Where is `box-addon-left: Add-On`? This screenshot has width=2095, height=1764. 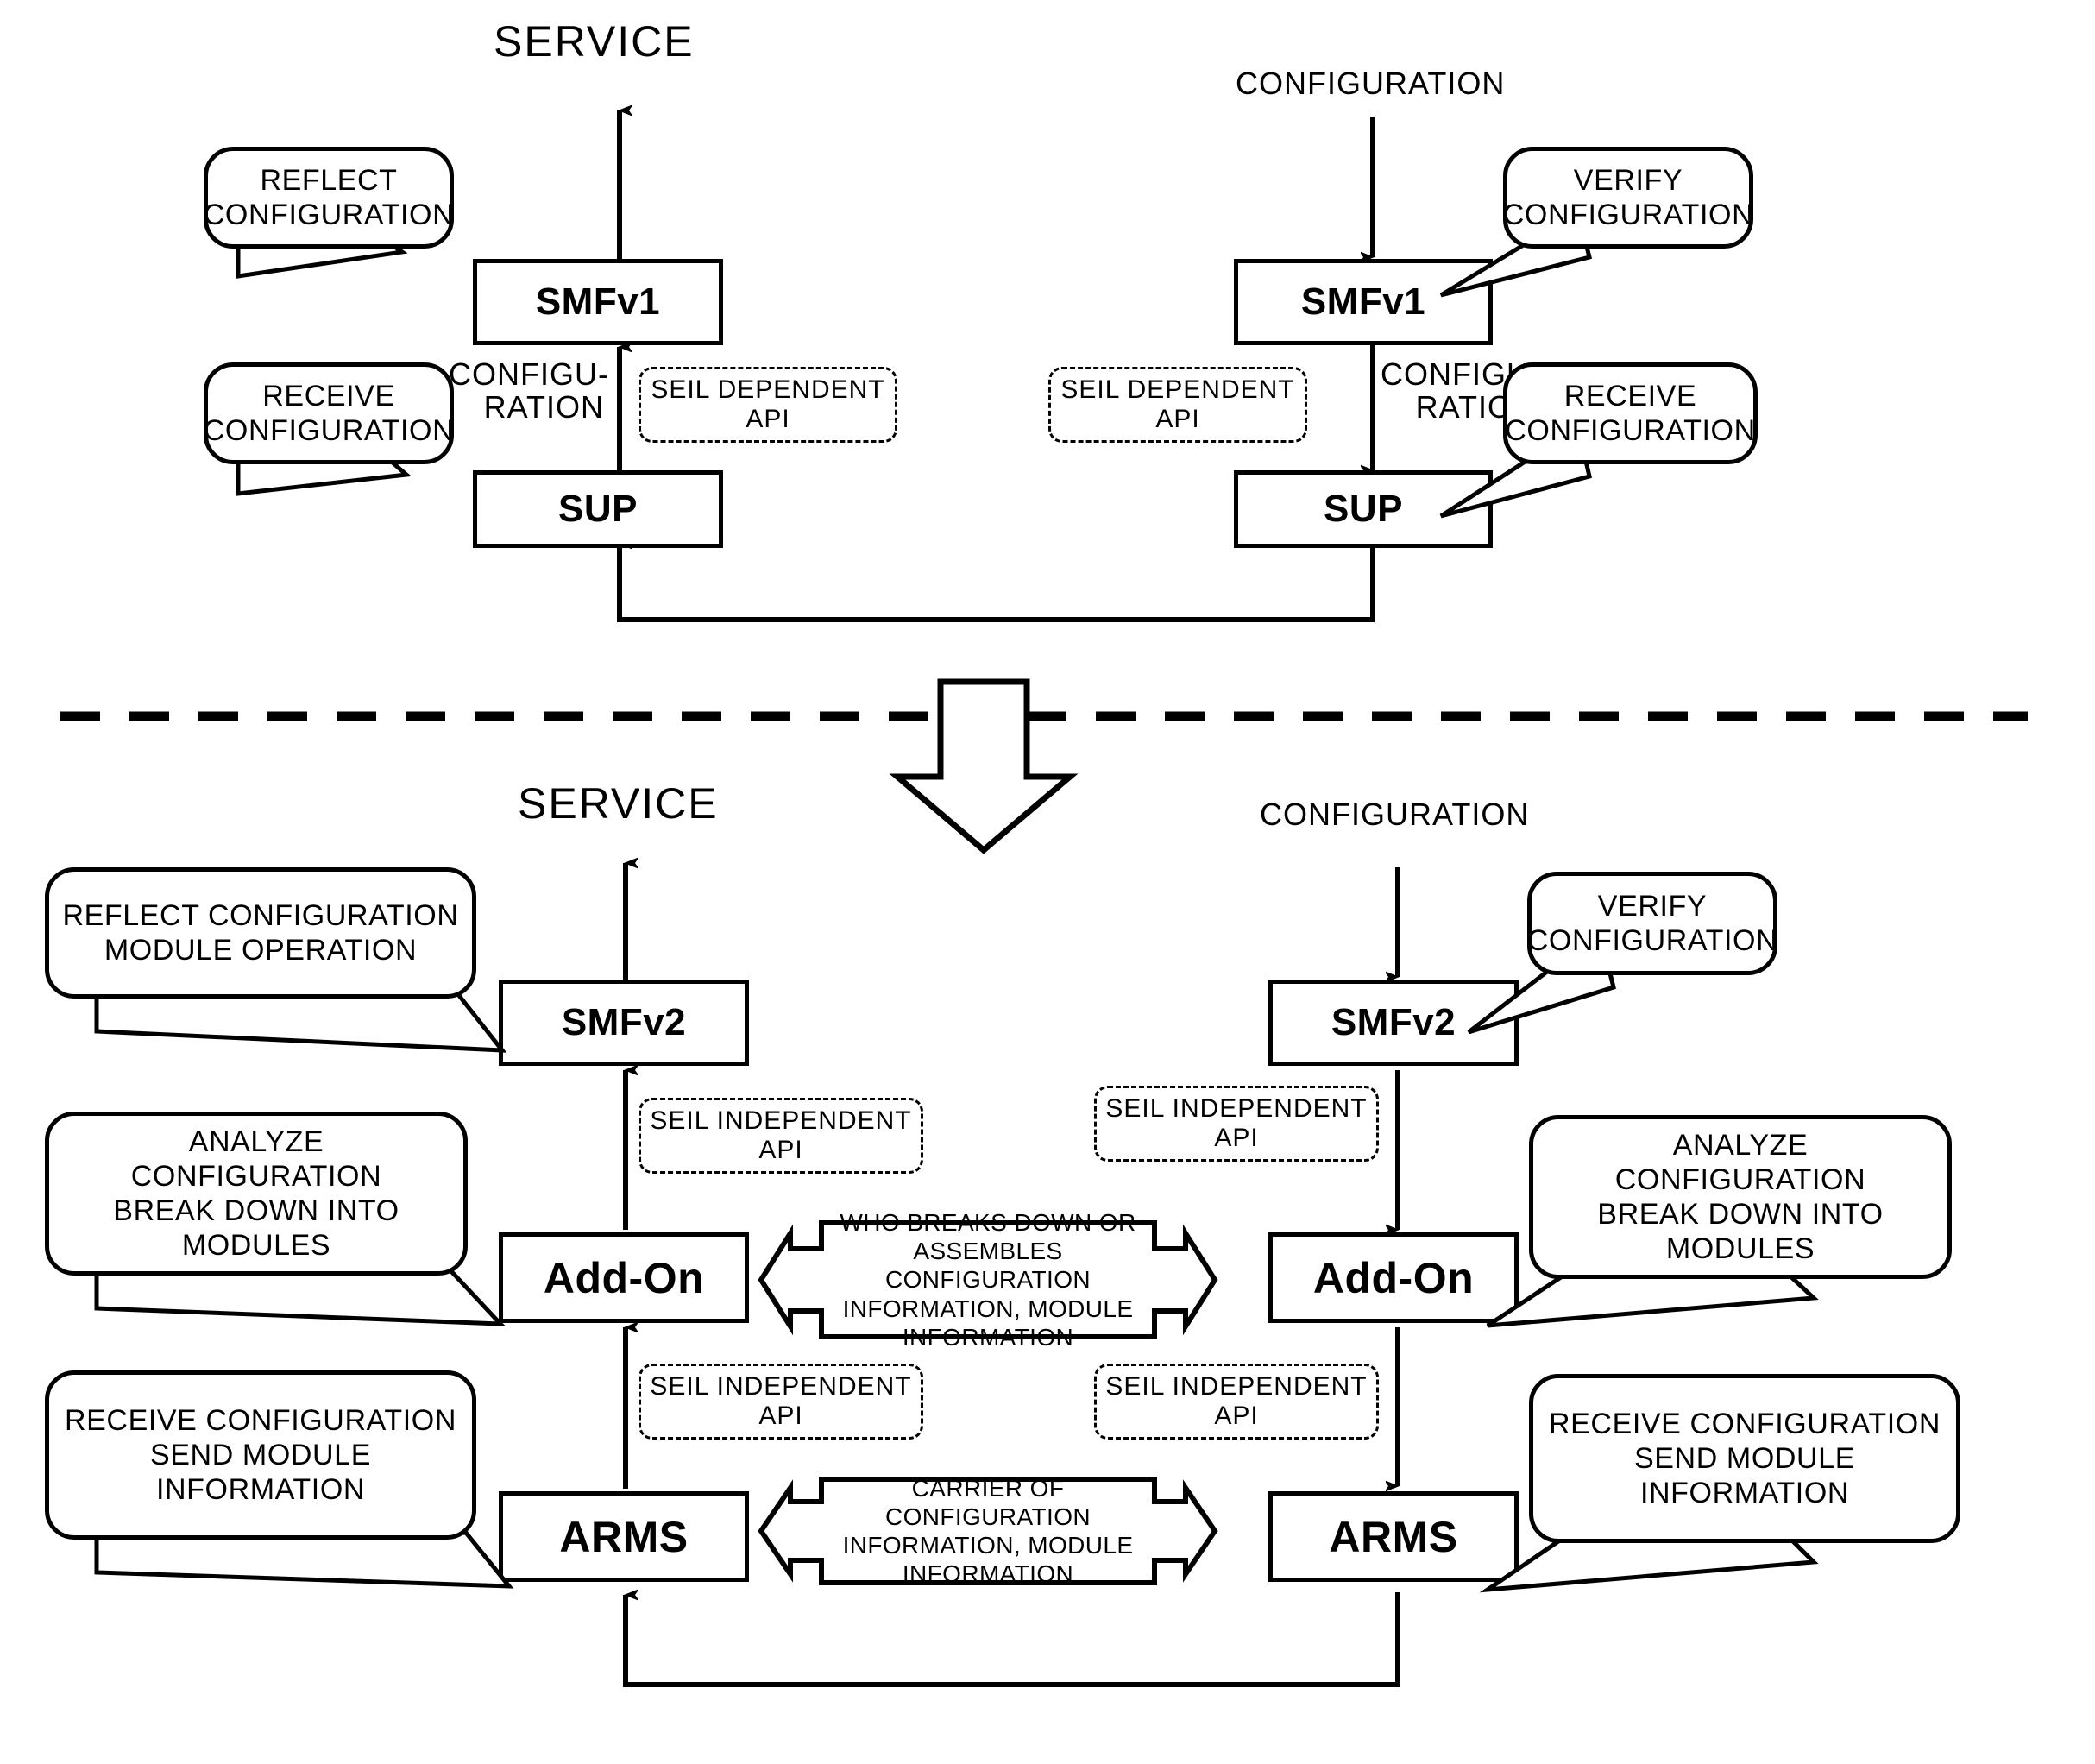 box-addon-left: Add-On is located at coordinates (624, 1277).